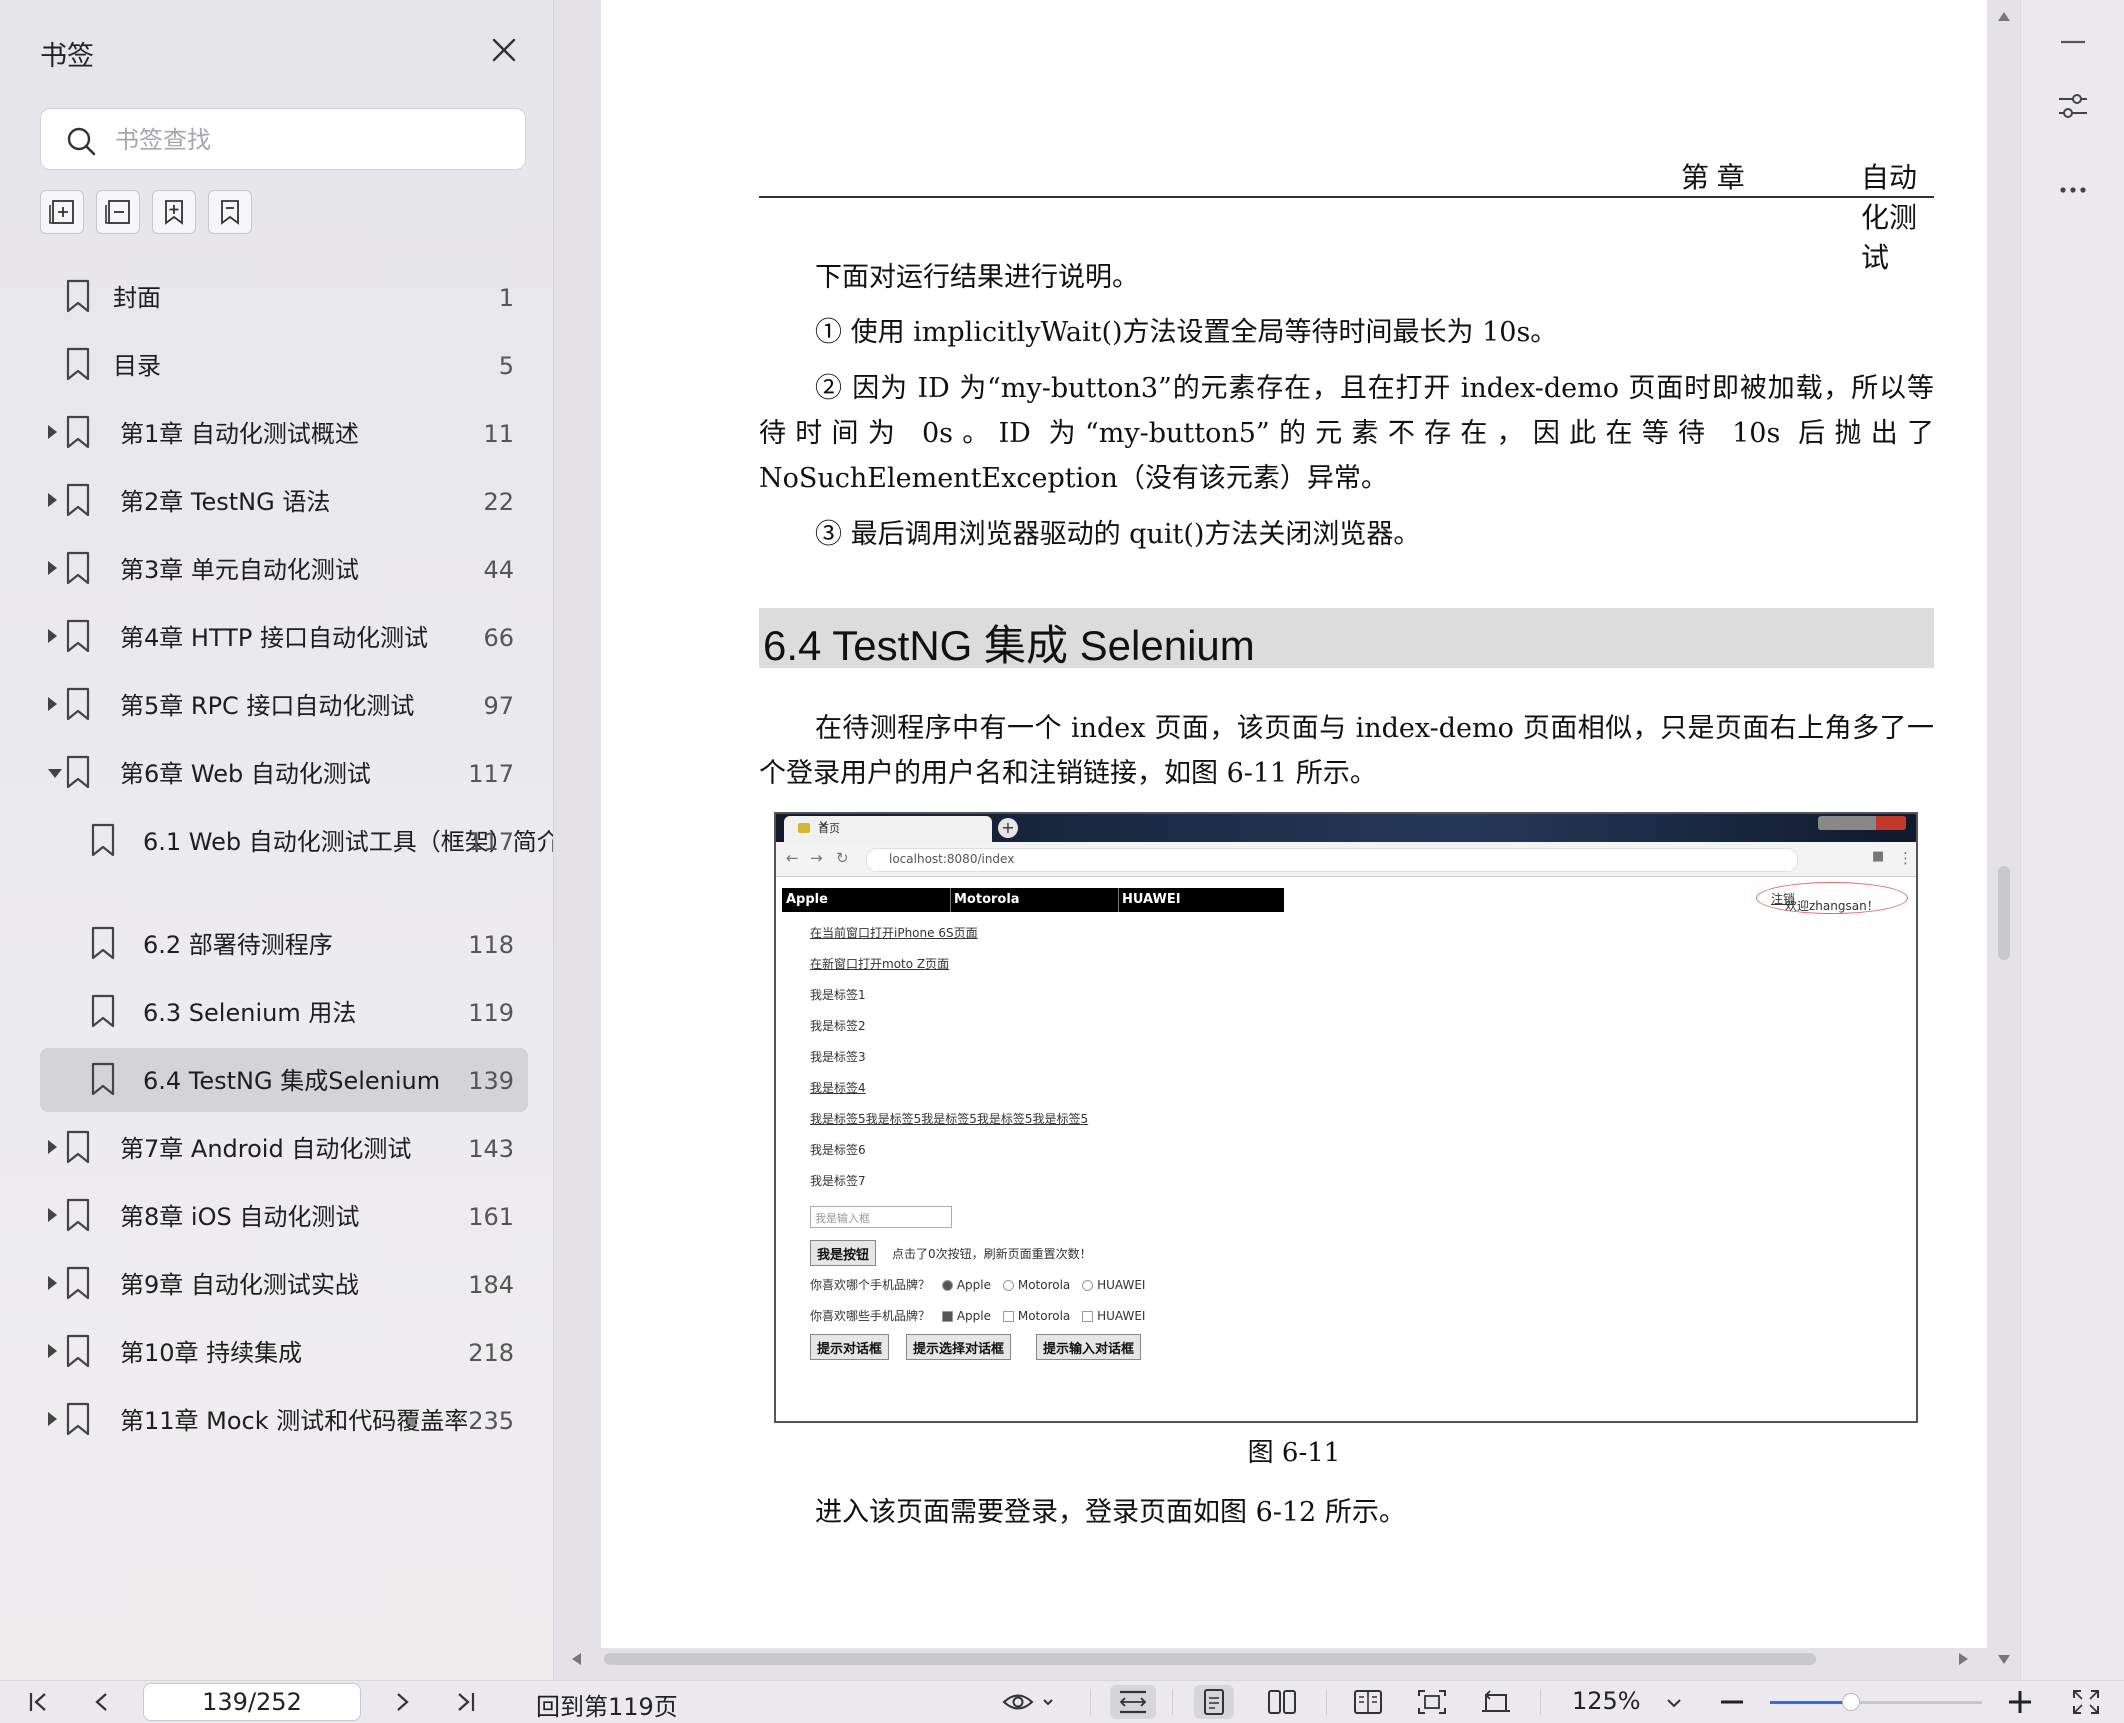 The height and width of the screenshot is (1723, 2124). Describe the element at coordinates (466, 1702) in the screenshot. I see `last-page-icon` at that location.